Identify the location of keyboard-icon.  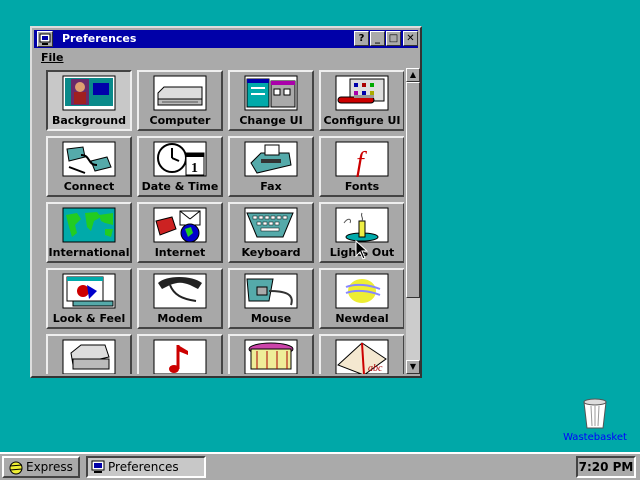
(271, 225).